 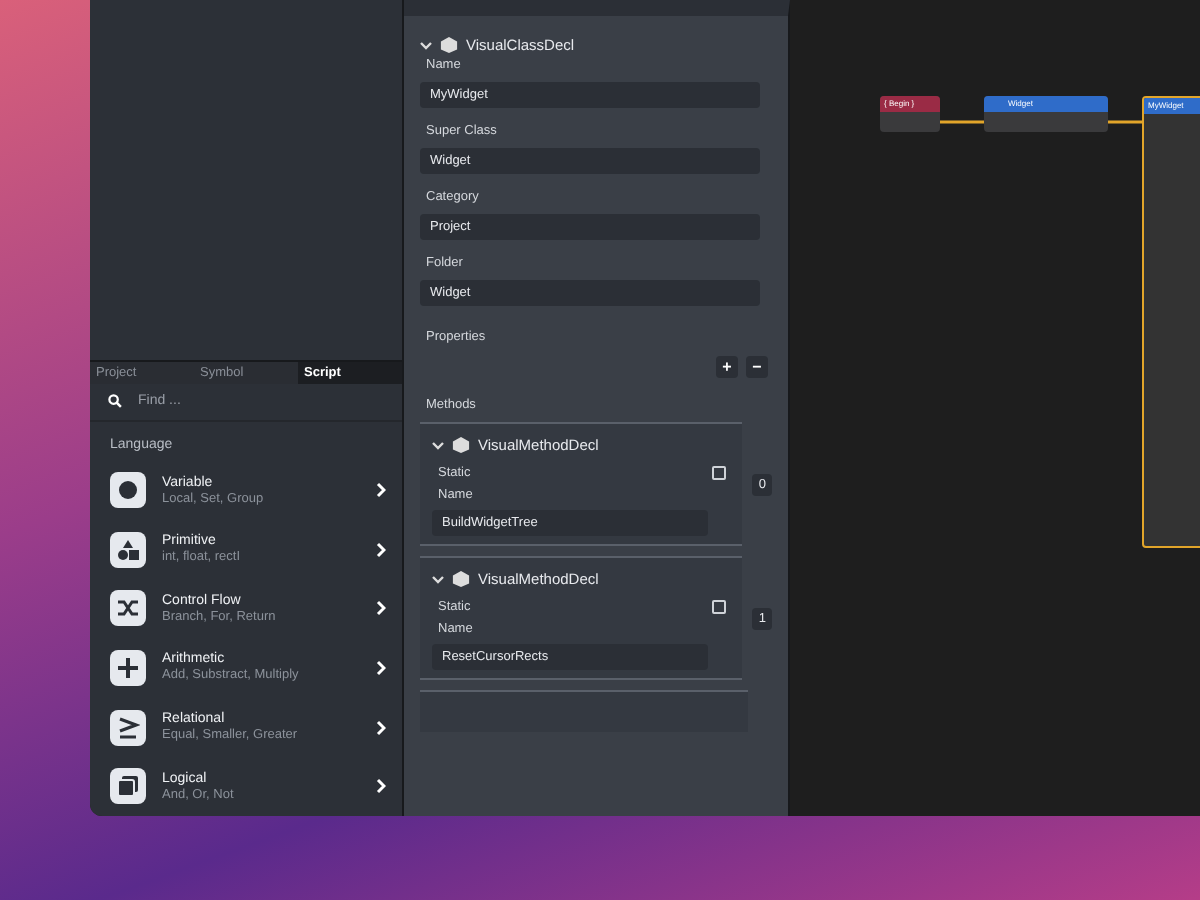 I want to click on greater-equal-icon, so click(x=128, y=727).